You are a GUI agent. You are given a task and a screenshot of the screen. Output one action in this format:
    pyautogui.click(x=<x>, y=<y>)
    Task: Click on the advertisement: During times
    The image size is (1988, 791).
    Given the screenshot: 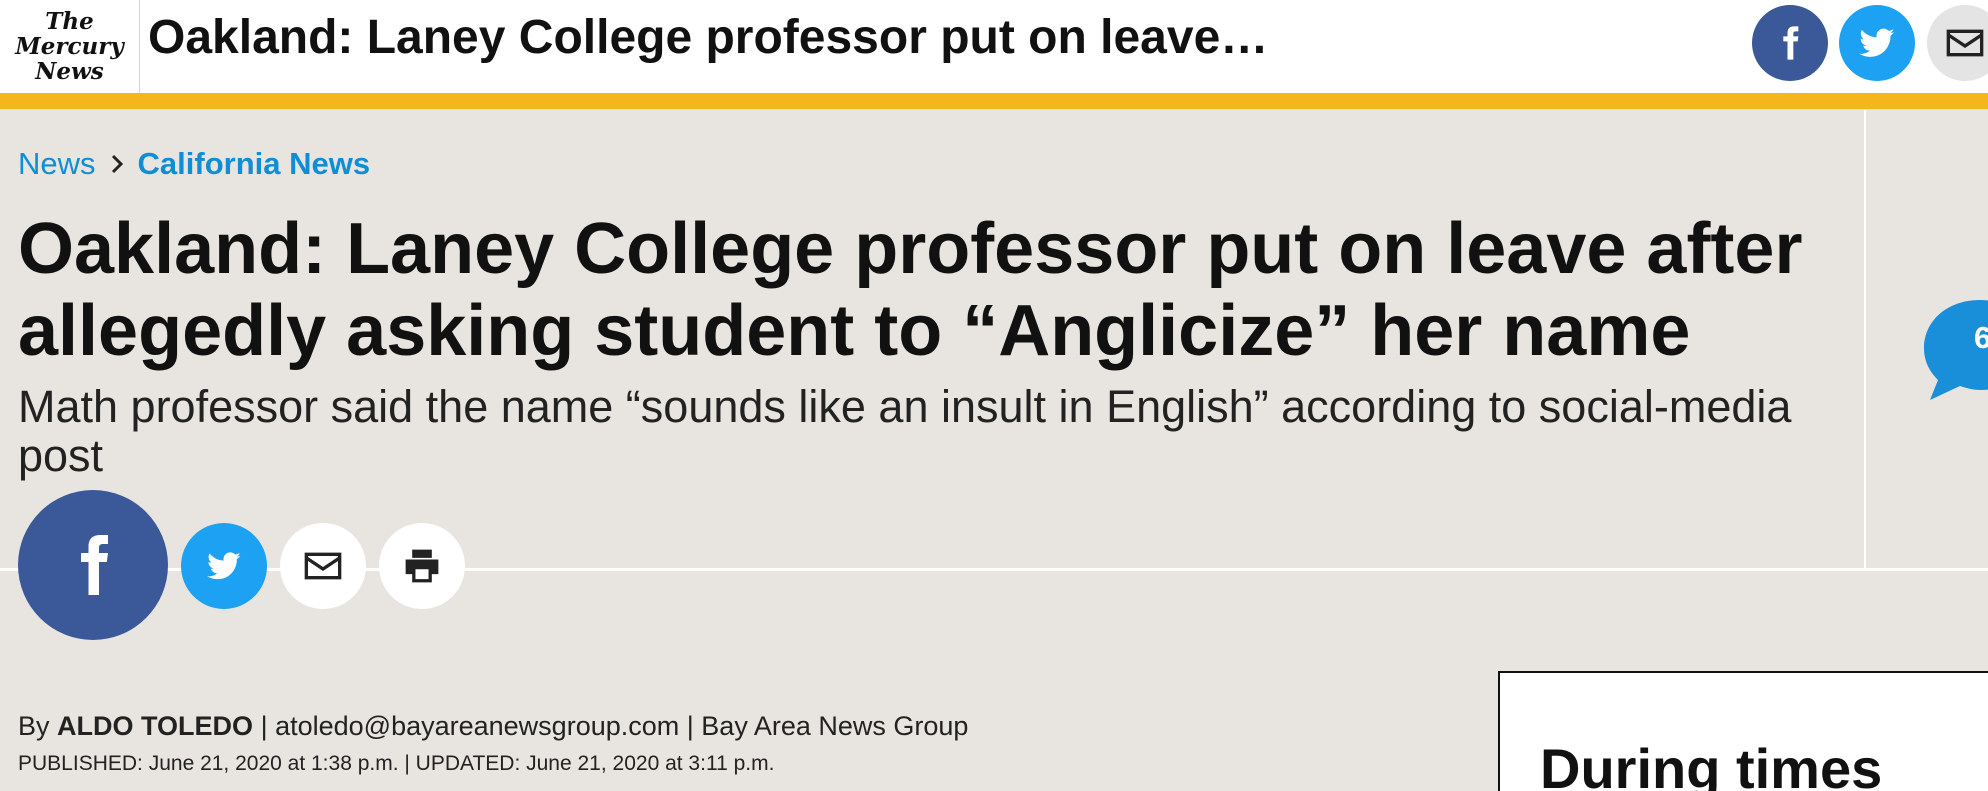 What is the action you would take?
    pyautogui.click(x=1743, y=731)
    